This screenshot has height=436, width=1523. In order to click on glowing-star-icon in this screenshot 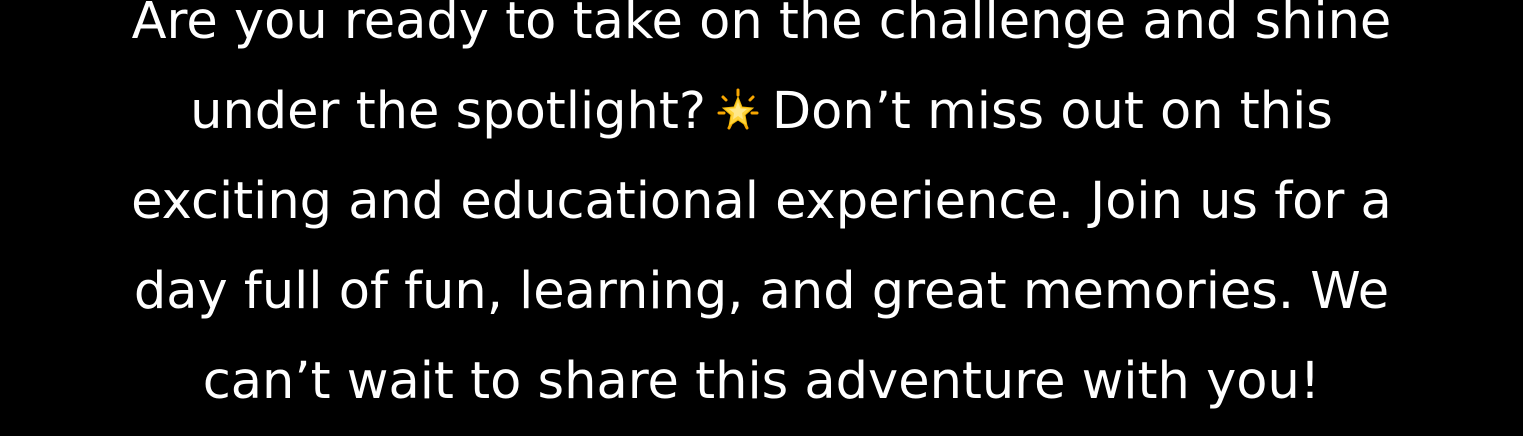, I will do `click(738, 100)`.